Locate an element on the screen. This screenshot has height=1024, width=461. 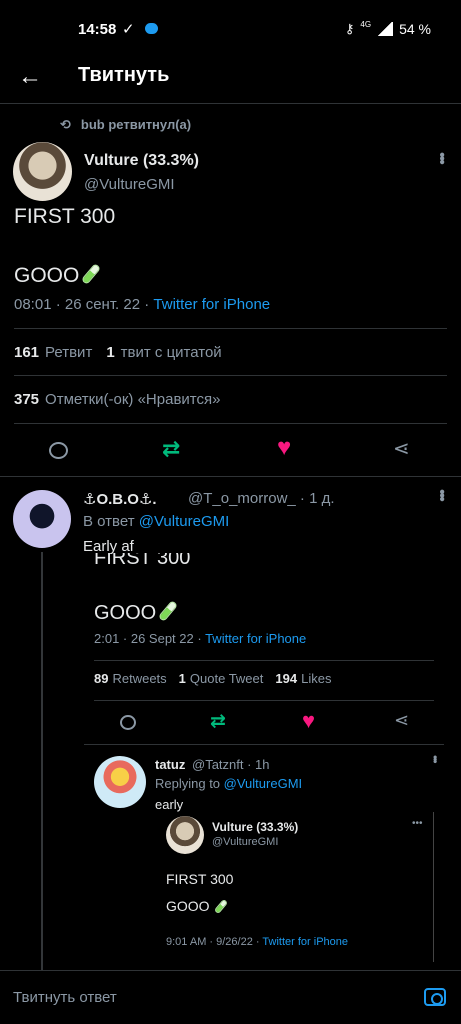
tweet-source-link: Twitter for iPhone is located at coordinates (211, 304).